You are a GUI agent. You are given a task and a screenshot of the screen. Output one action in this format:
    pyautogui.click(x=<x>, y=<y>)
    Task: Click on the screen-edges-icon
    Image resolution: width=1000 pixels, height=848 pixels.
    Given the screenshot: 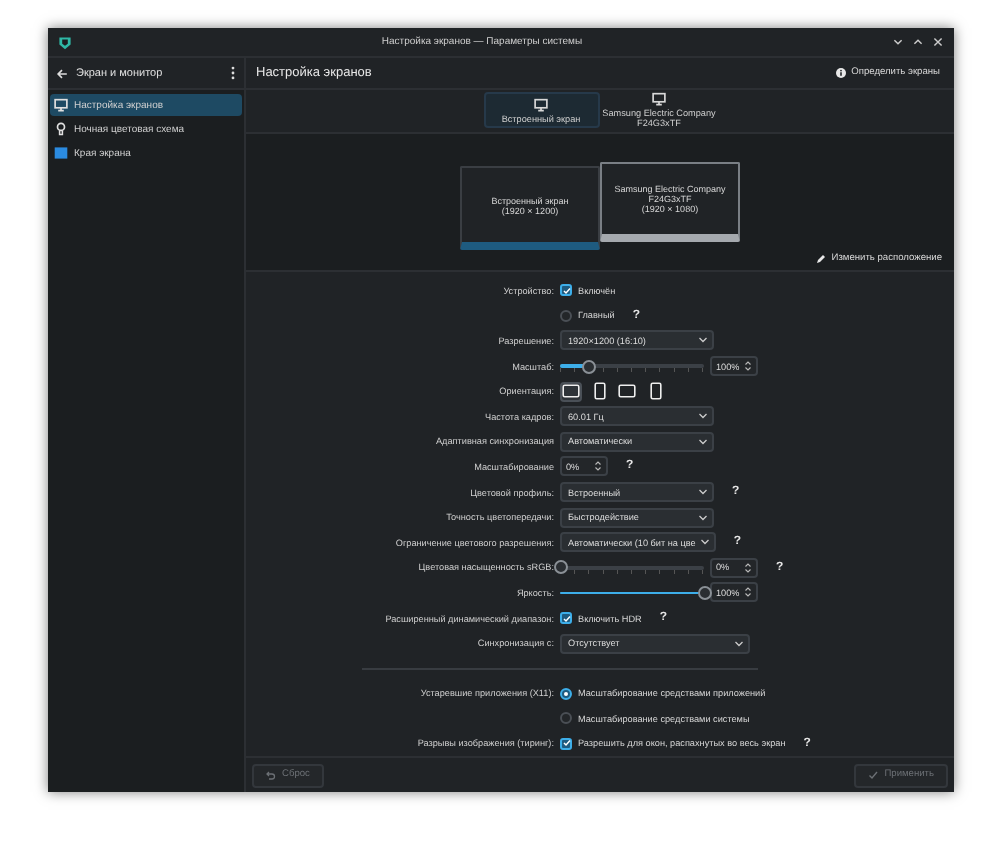 What is the action you would take?
    pyautogui.click(x=61, y=153)
    